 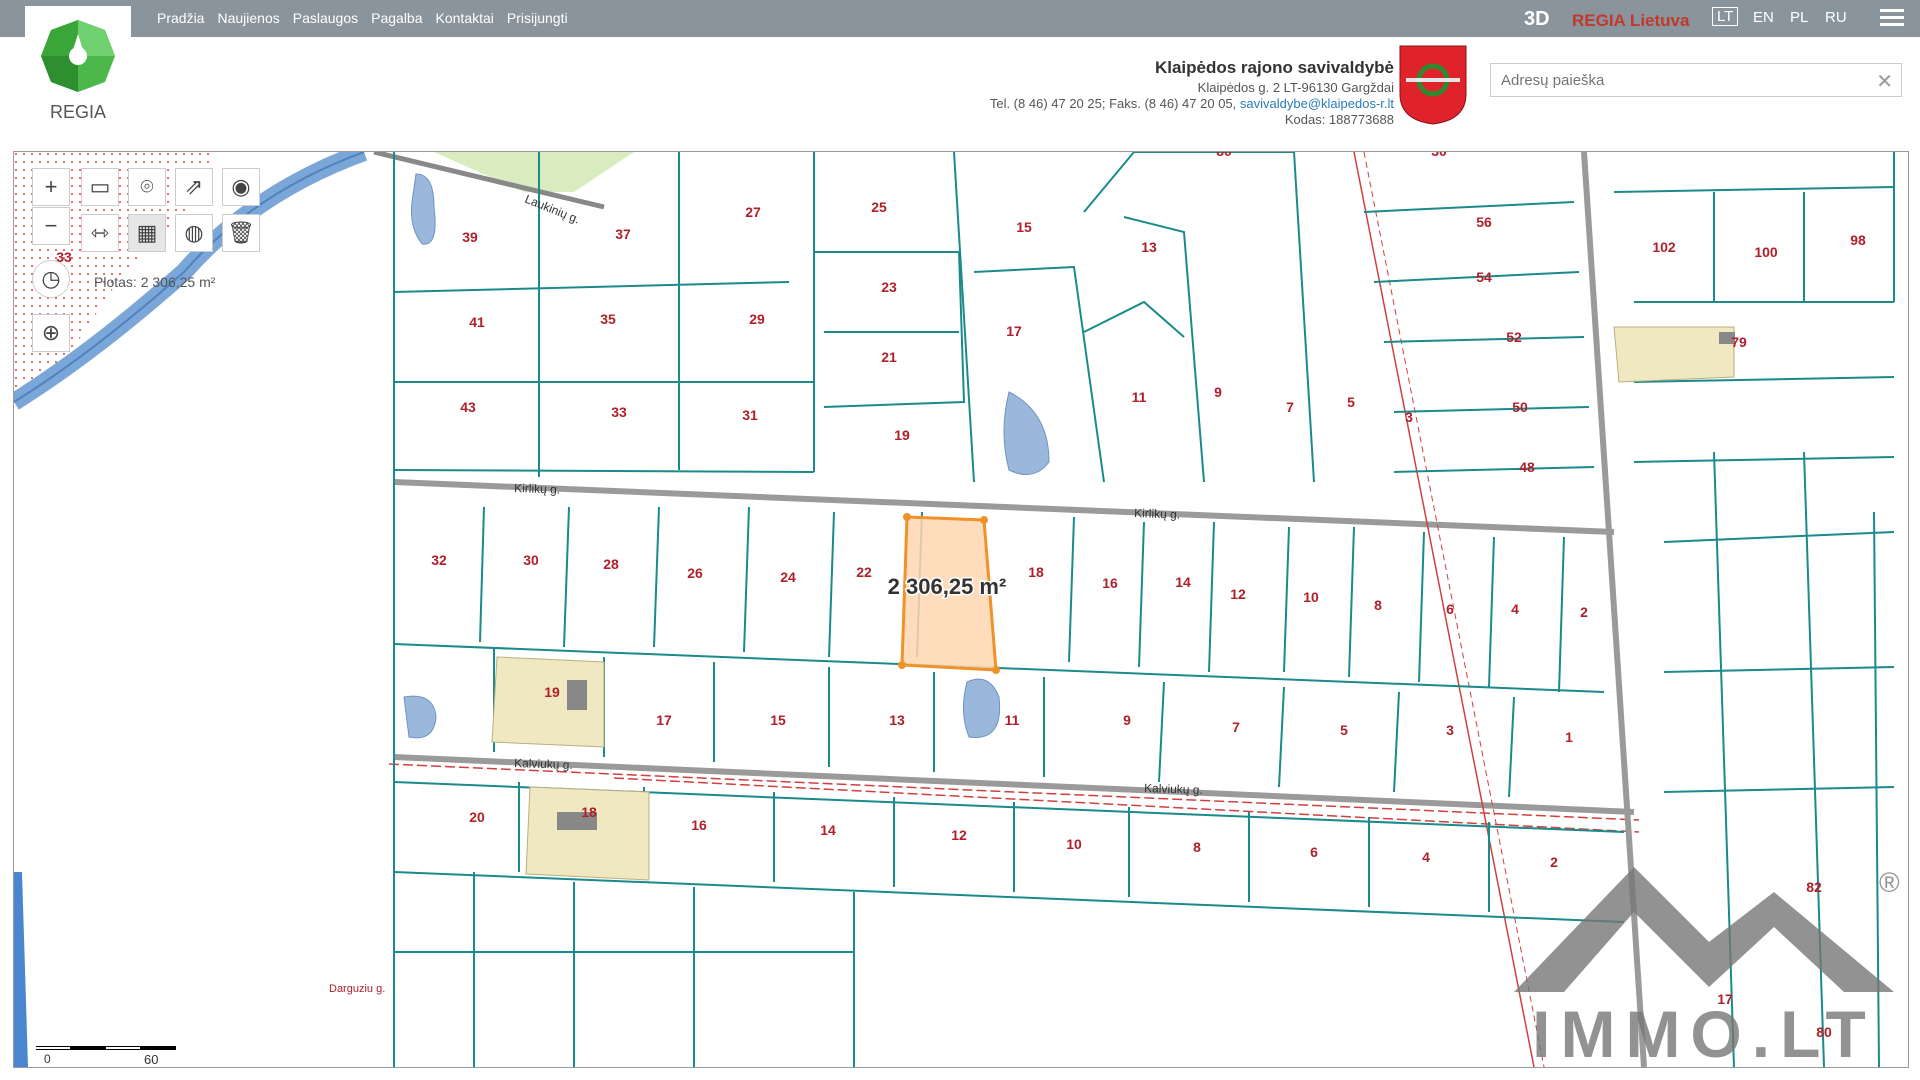 I want to click on measure-distance-icon: ▭, so click(x=100, y=187).